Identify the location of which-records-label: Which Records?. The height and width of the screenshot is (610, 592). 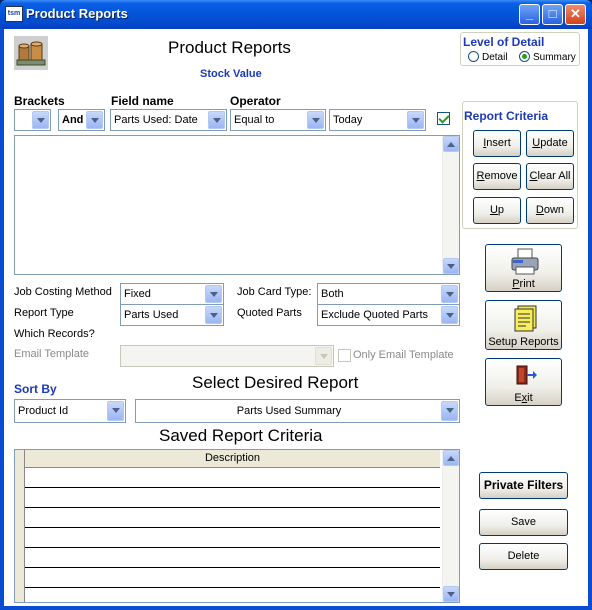
(54, 334).